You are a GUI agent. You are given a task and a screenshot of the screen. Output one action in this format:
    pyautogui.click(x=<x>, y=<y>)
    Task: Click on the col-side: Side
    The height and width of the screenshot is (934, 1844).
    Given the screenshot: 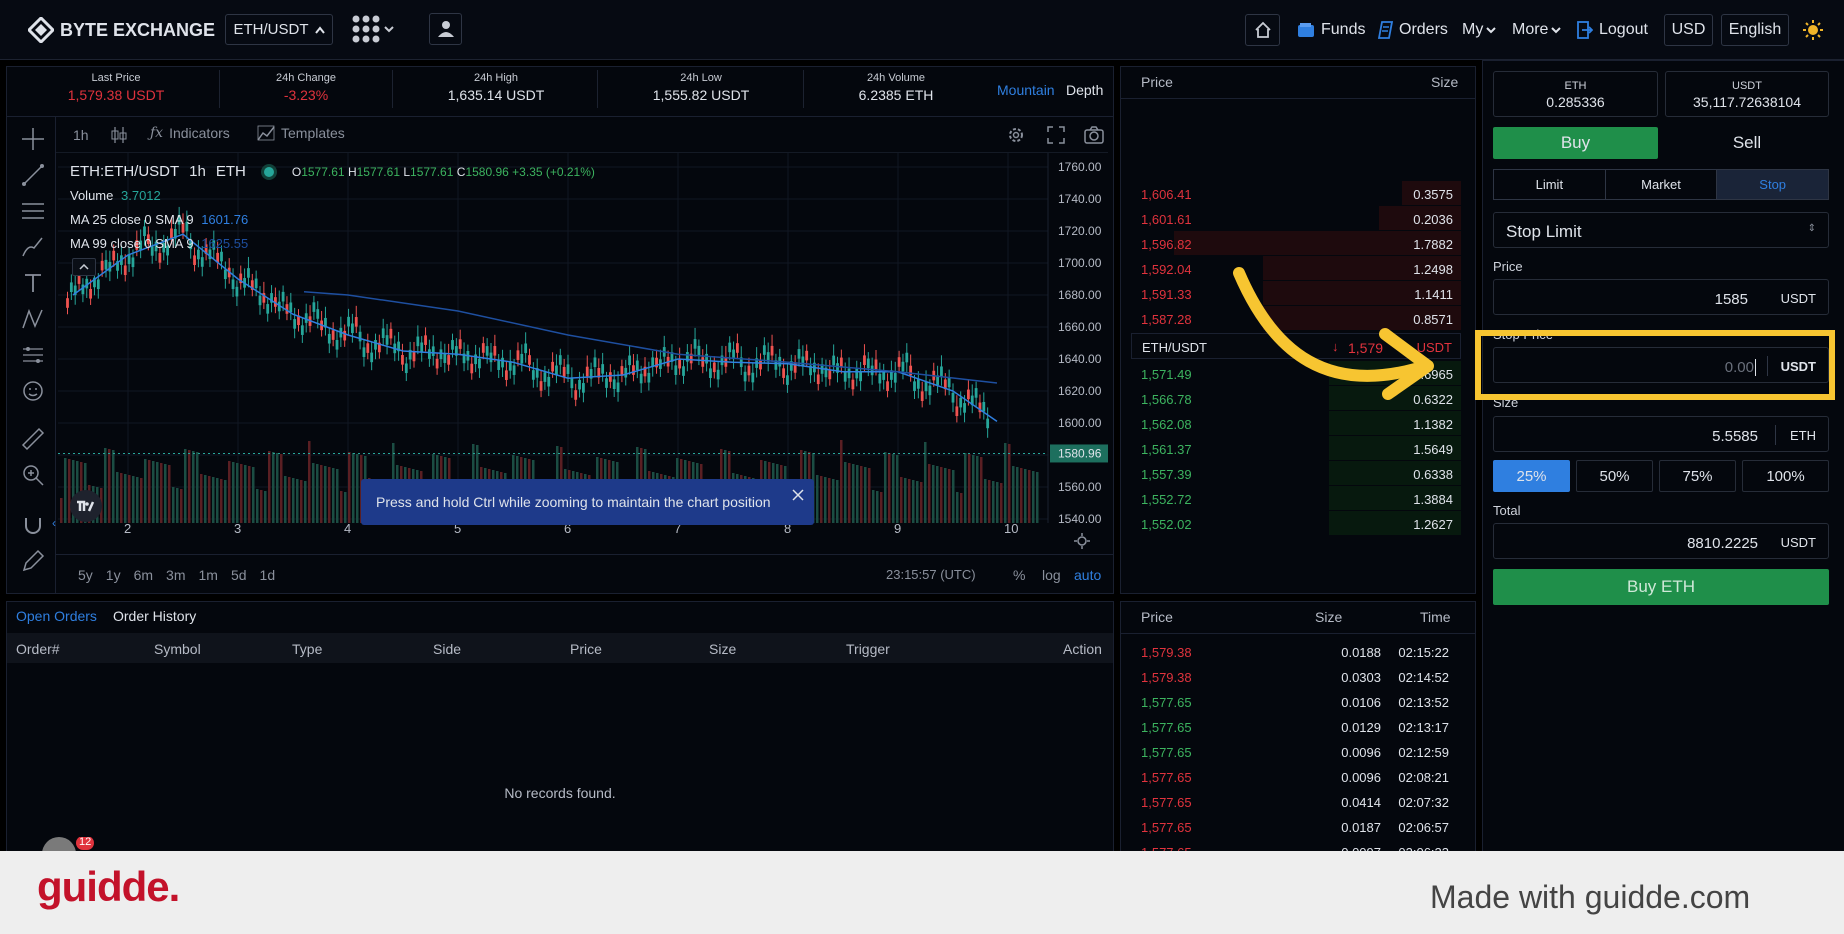 What is the action you would take?
    pyautogui.click(x=447, y=649)
    